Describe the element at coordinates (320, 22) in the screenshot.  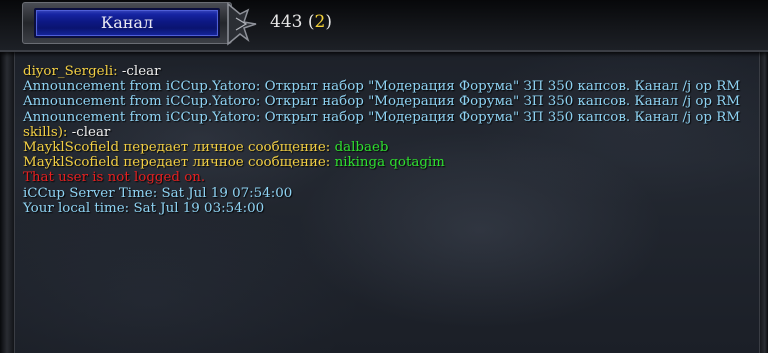
I see `friends-count-value: 2` at that location.